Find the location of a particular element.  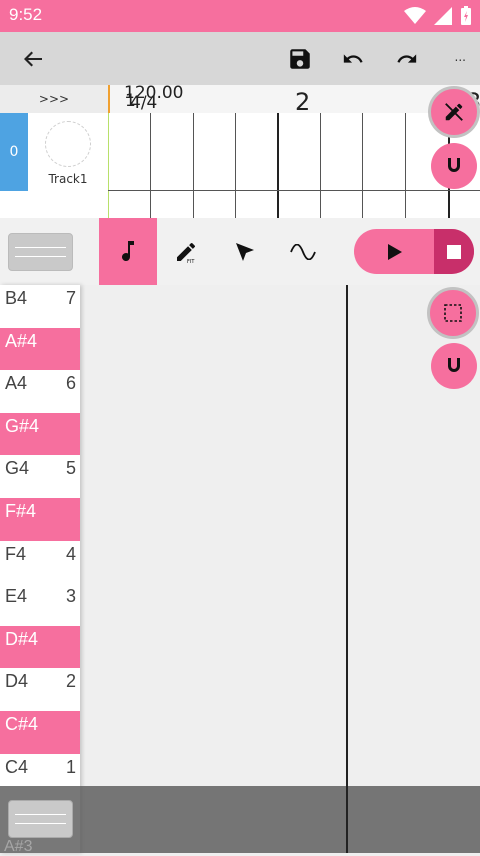

piano-key-name: F#4 is located at coordinates (21, 511).